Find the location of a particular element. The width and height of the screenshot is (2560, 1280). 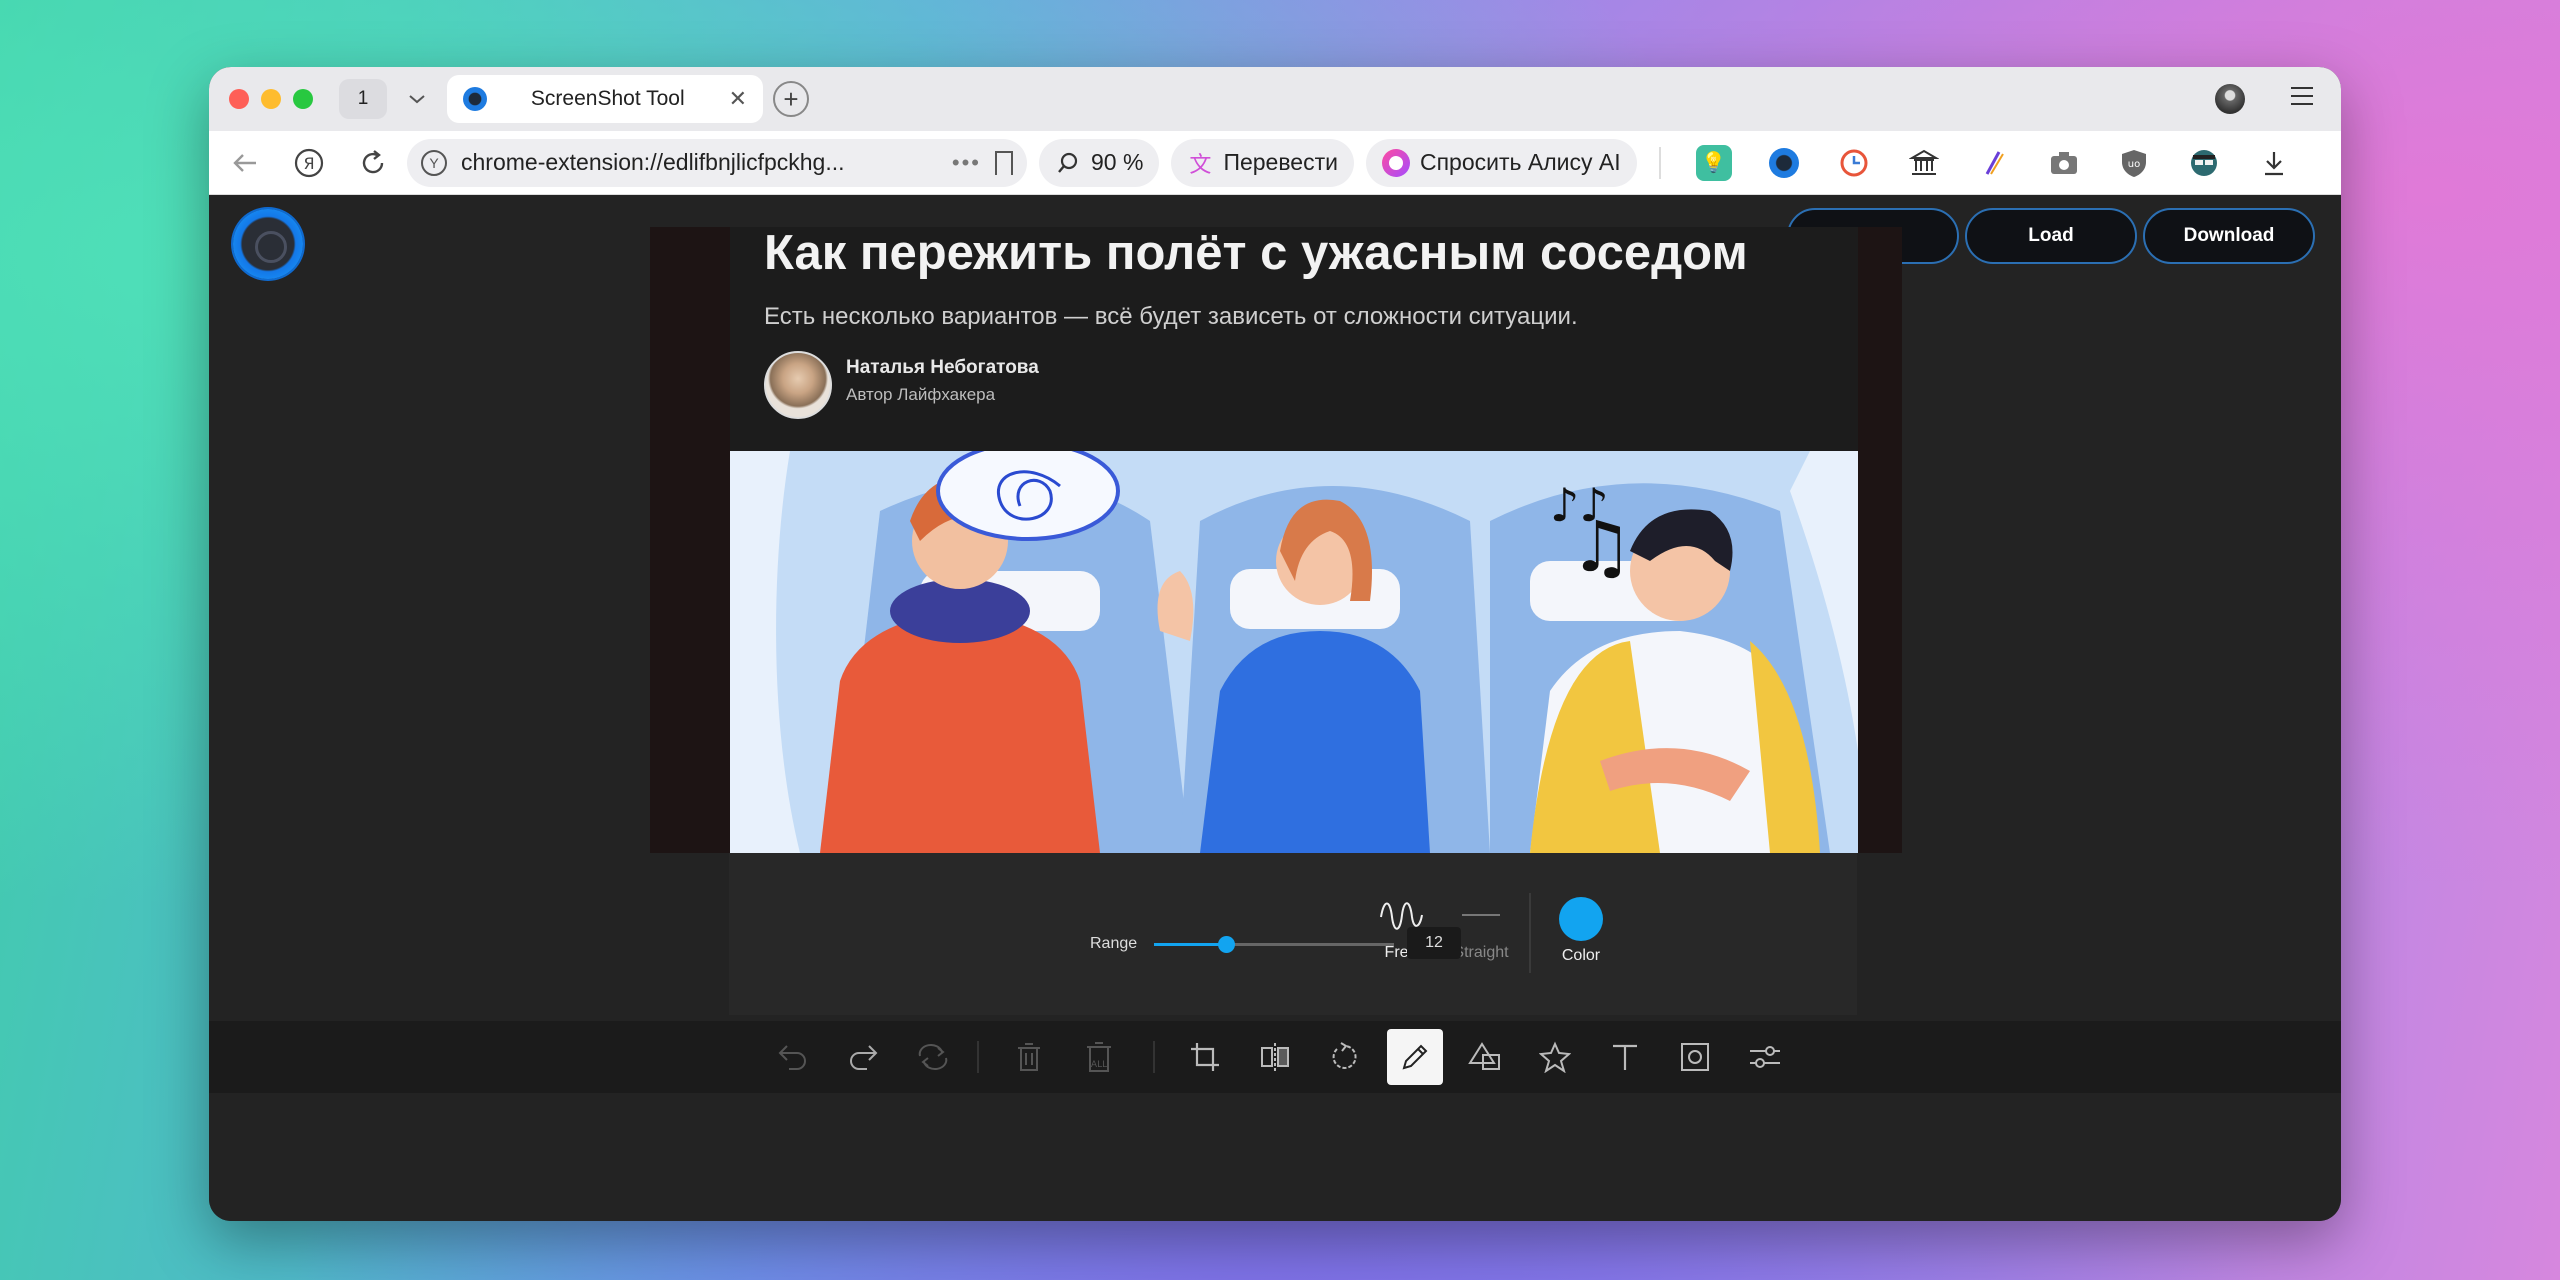

svg-text: ALL is located at coordinates (1099, 1065).